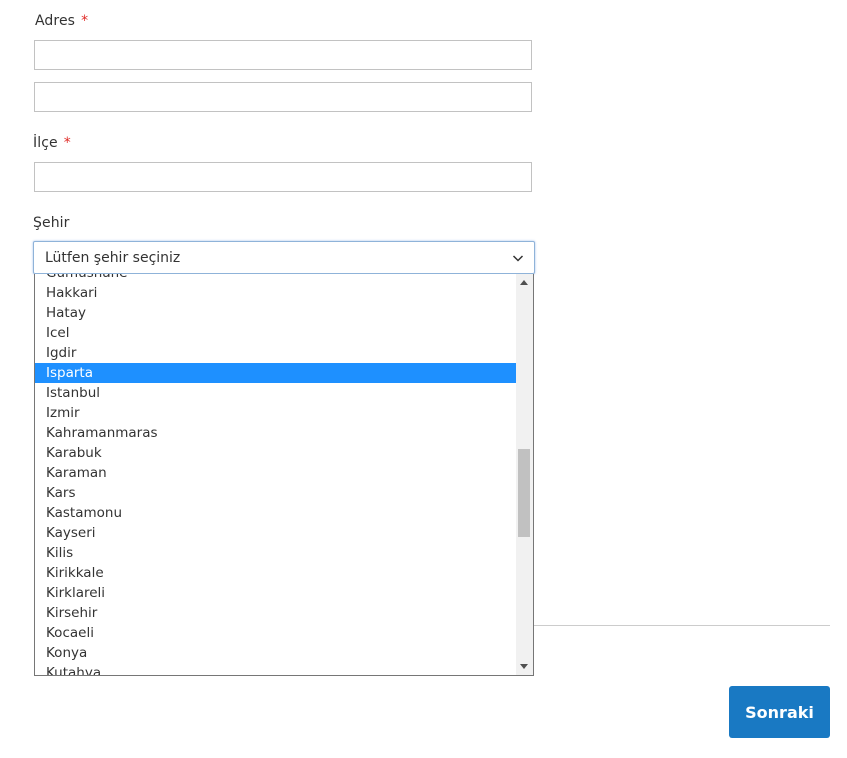  Describe the element at coordinates (276, 653) in the screenshot. I see `city-option: Konya` at that location.